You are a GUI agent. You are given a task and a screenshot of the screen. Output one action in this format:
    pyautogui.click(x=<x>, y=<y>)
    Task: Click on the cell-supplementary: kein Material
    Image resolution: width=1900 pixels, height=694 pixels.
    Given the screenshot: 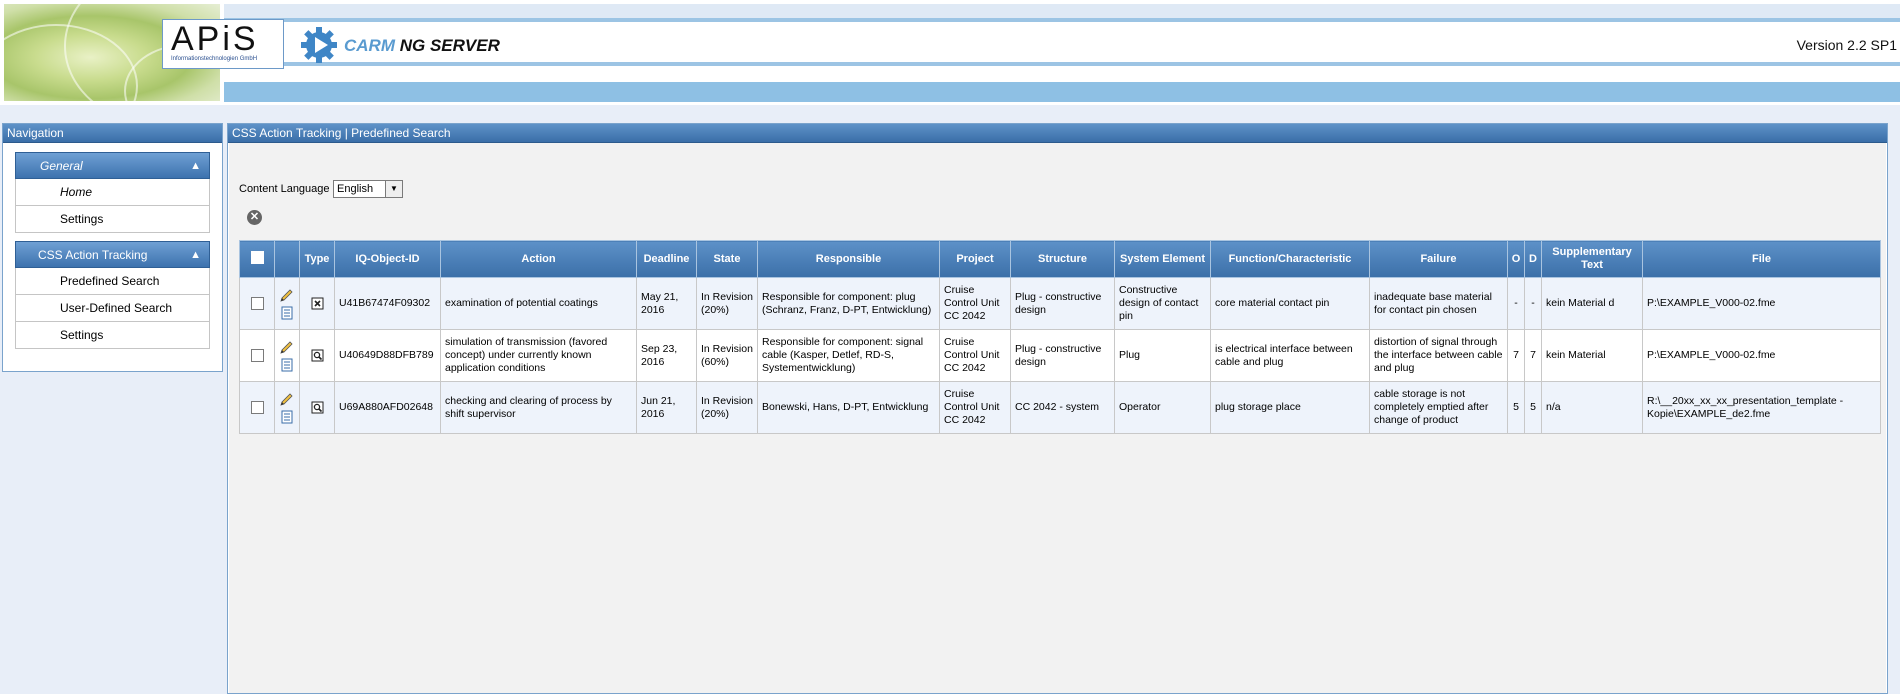 What is the action you would take?
    pyautogui.click(x=1592, y=355)
    